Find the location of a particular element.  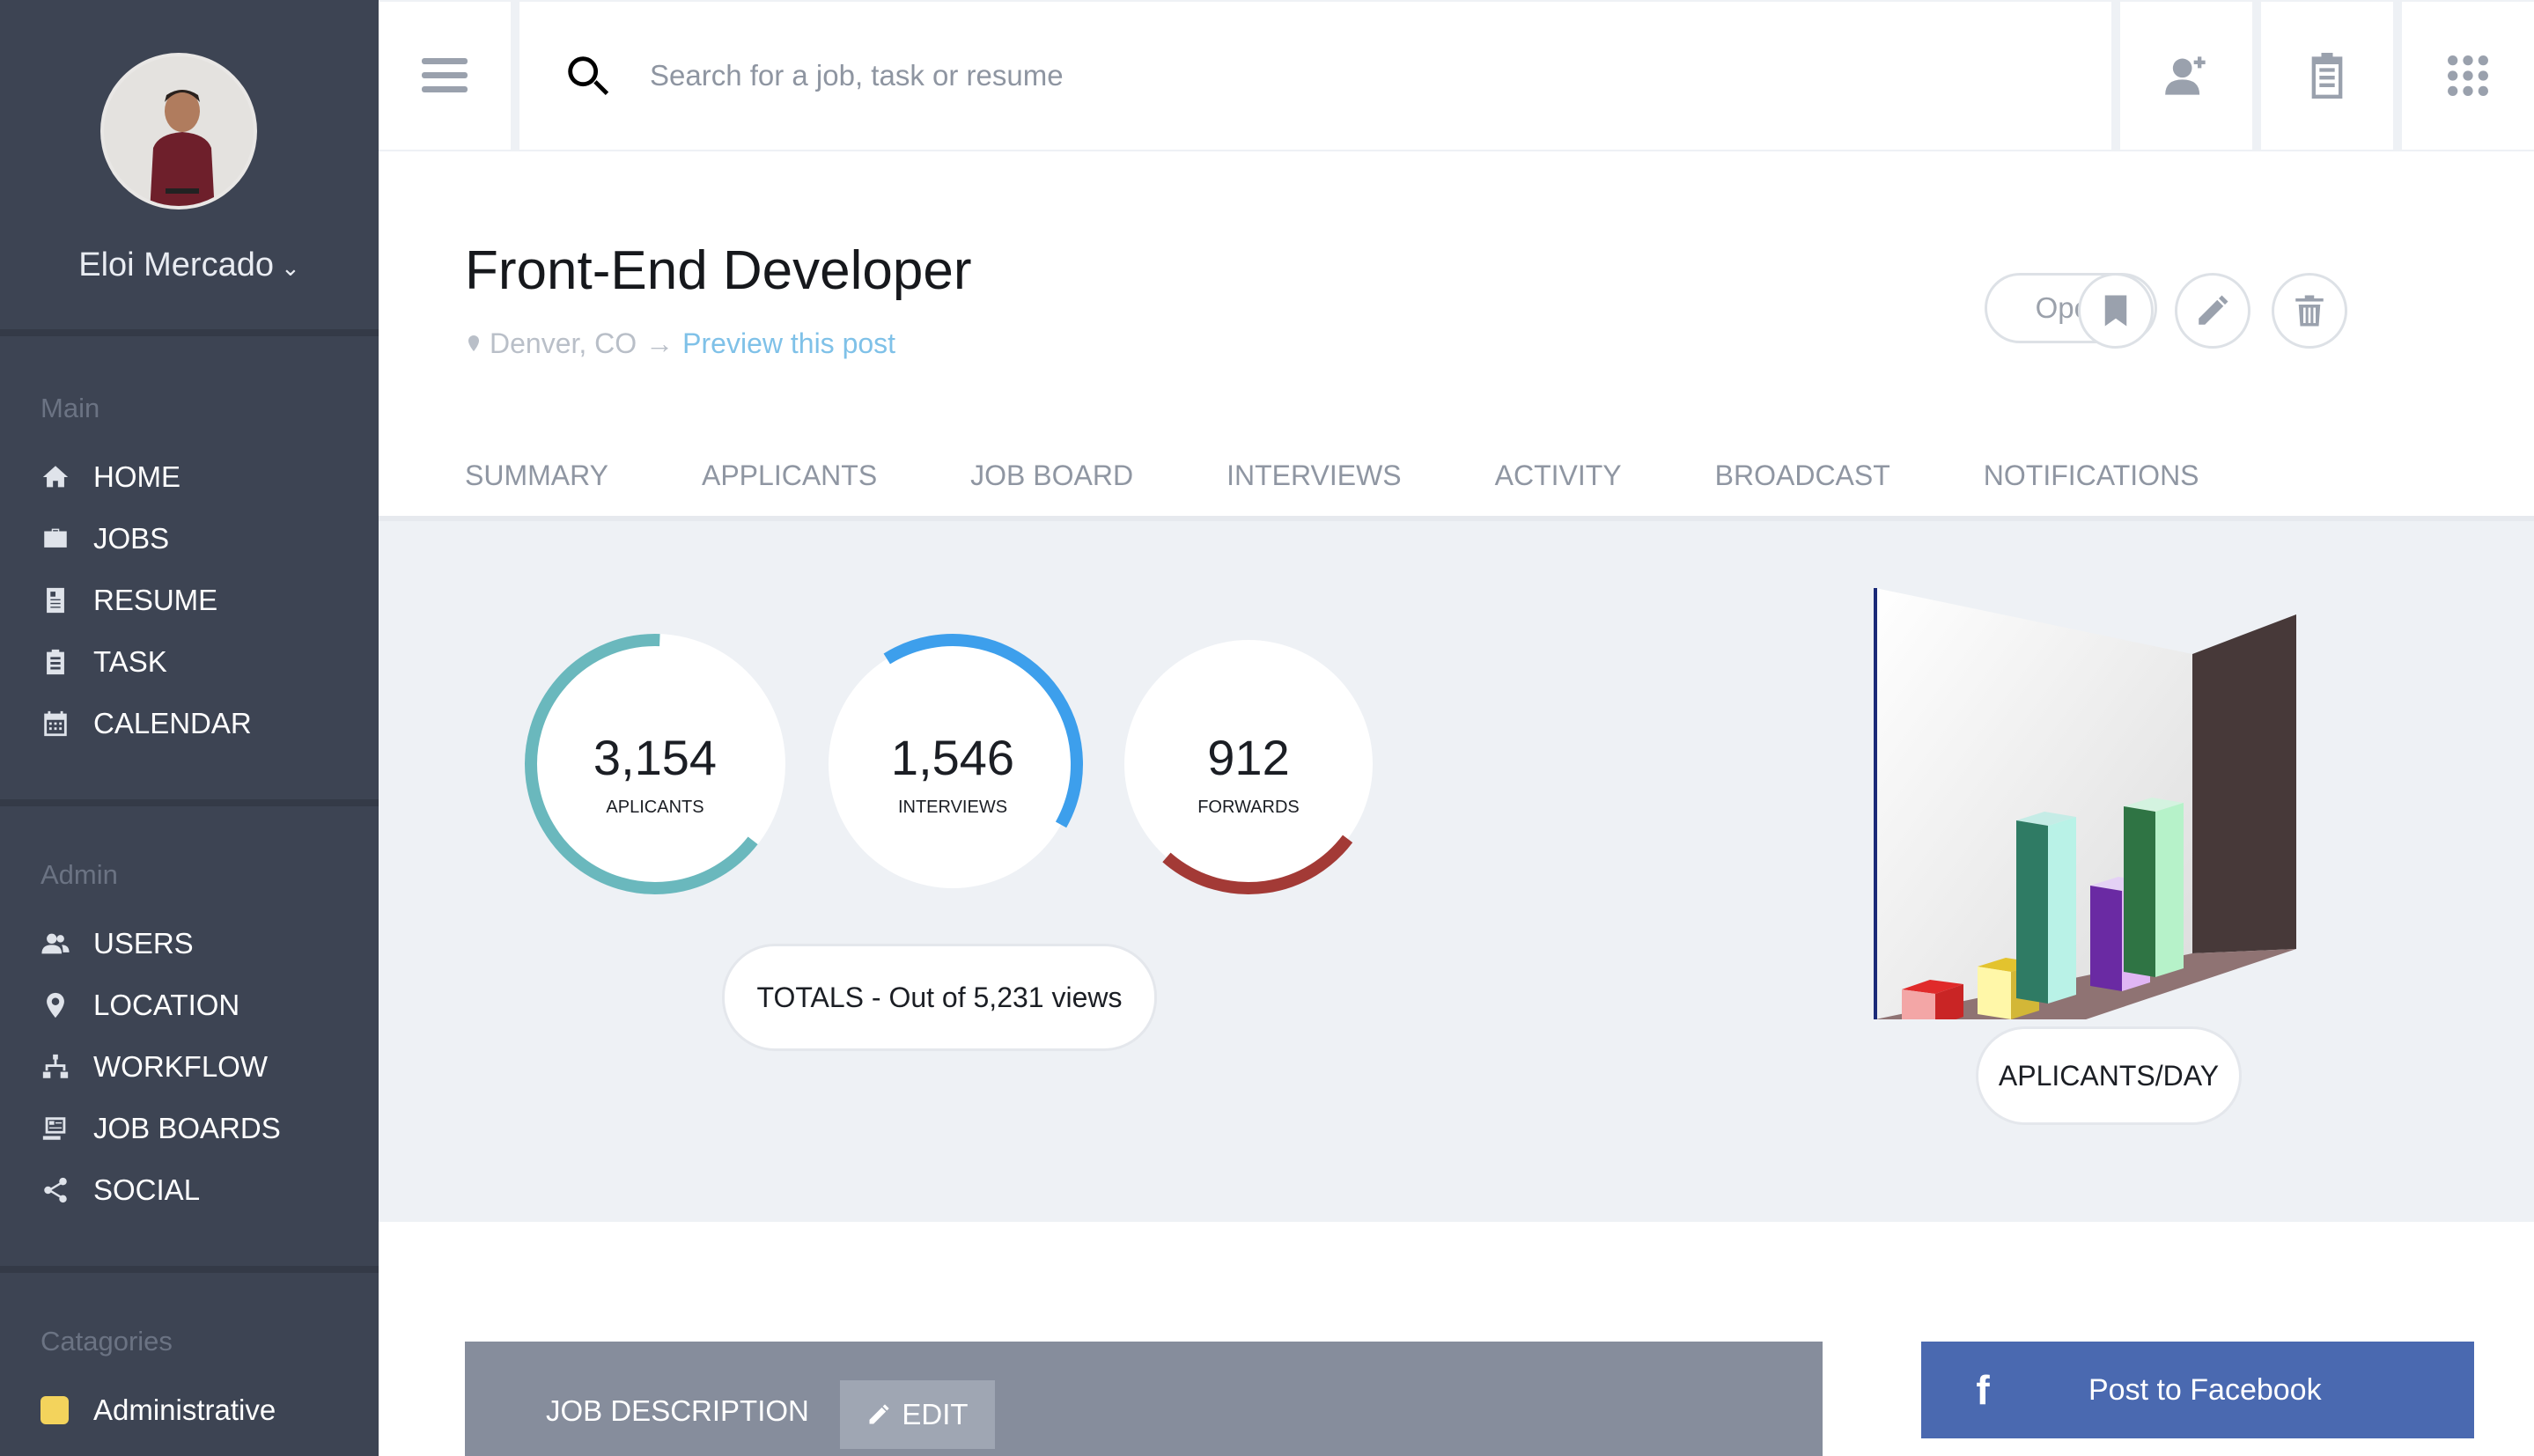

sidebar-item-jobs: JOBS is located at coordinates (105, 539).